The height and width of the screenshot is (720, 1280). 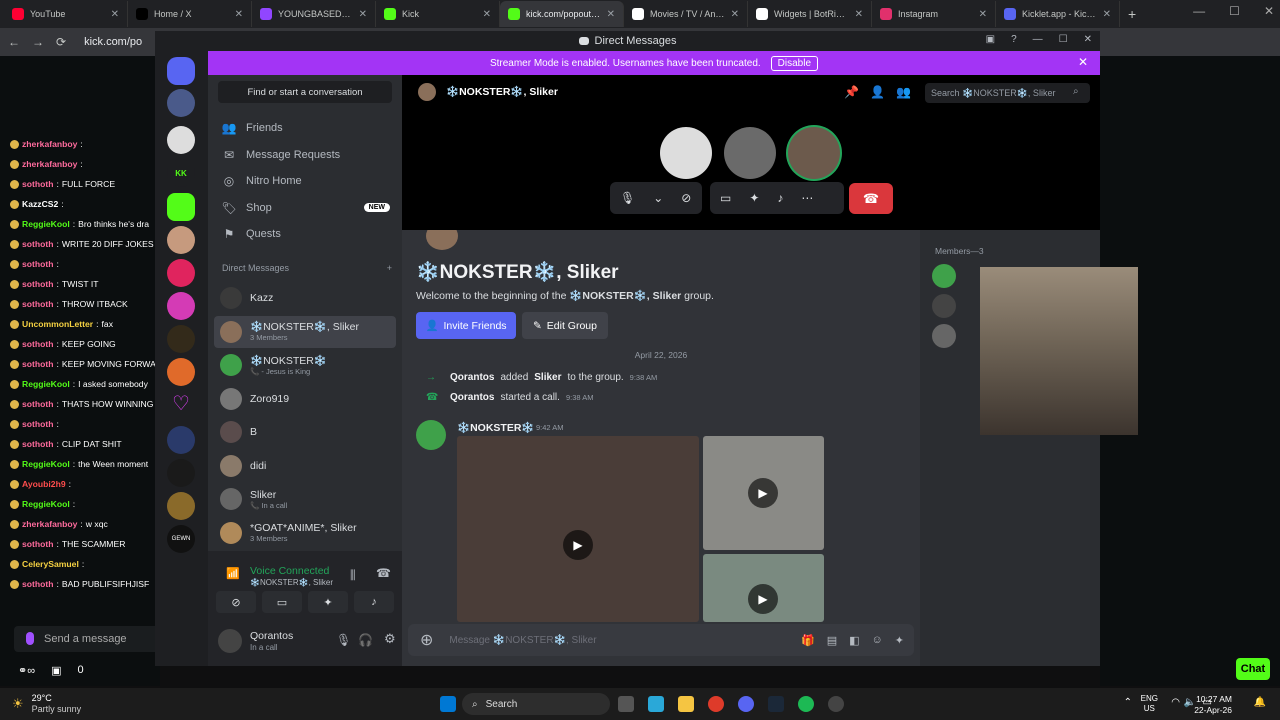 What do you see at coordinates (448, 704) in the screenshot?
I see `windows-start-icon` at bounding box center [448, 704].